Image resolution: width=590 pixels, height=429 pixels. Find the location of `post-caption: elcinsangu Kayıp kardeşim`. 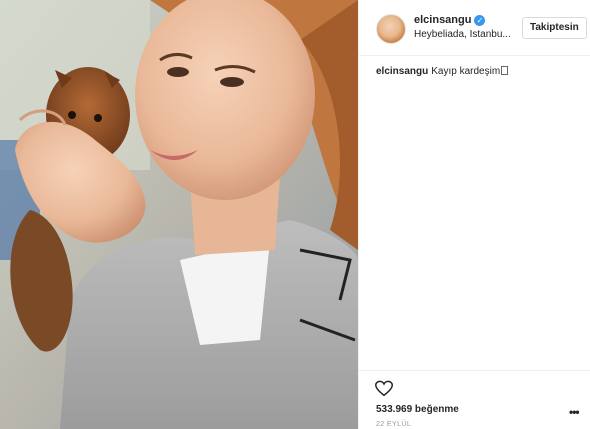

post-caption: elcinsangu Kayıp kardeşim is located at coordinates (442, 71).